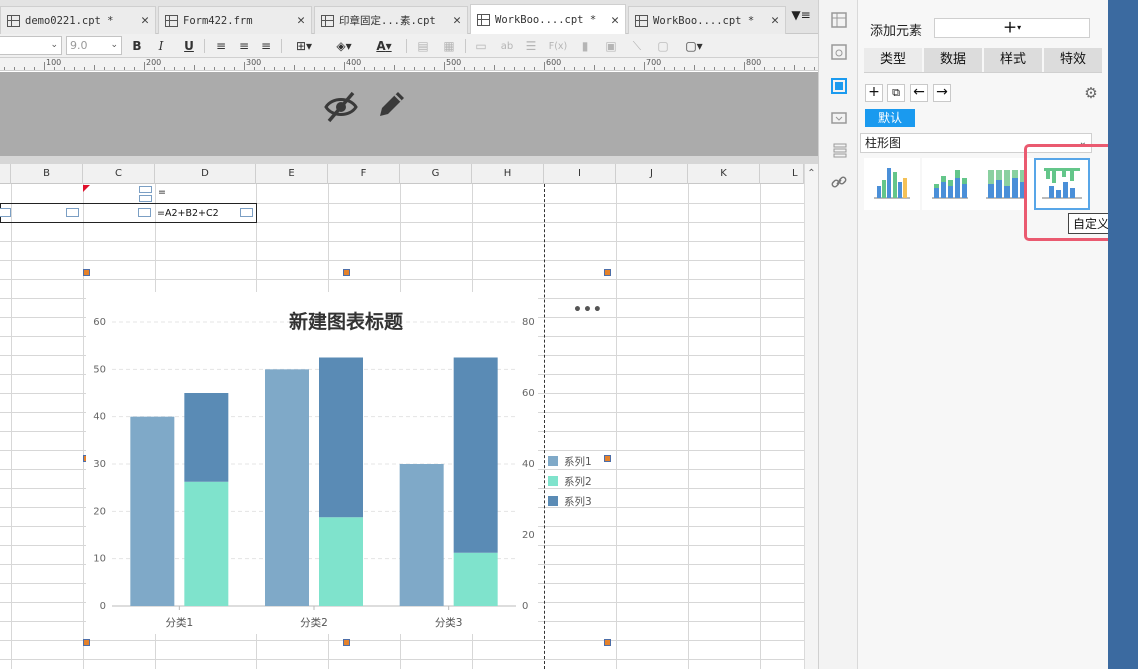  What do you see at coordinates (839, 150) in the screenshot?
I see `list-attributes-icon` at bounding box center [839, 150].